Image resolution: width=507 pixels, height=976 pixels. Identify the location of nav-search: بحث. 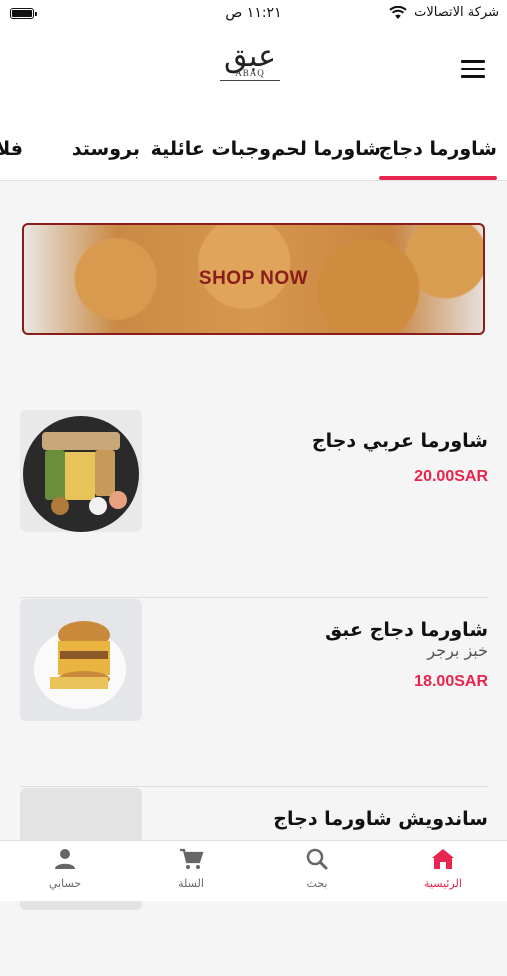
(317, 868).